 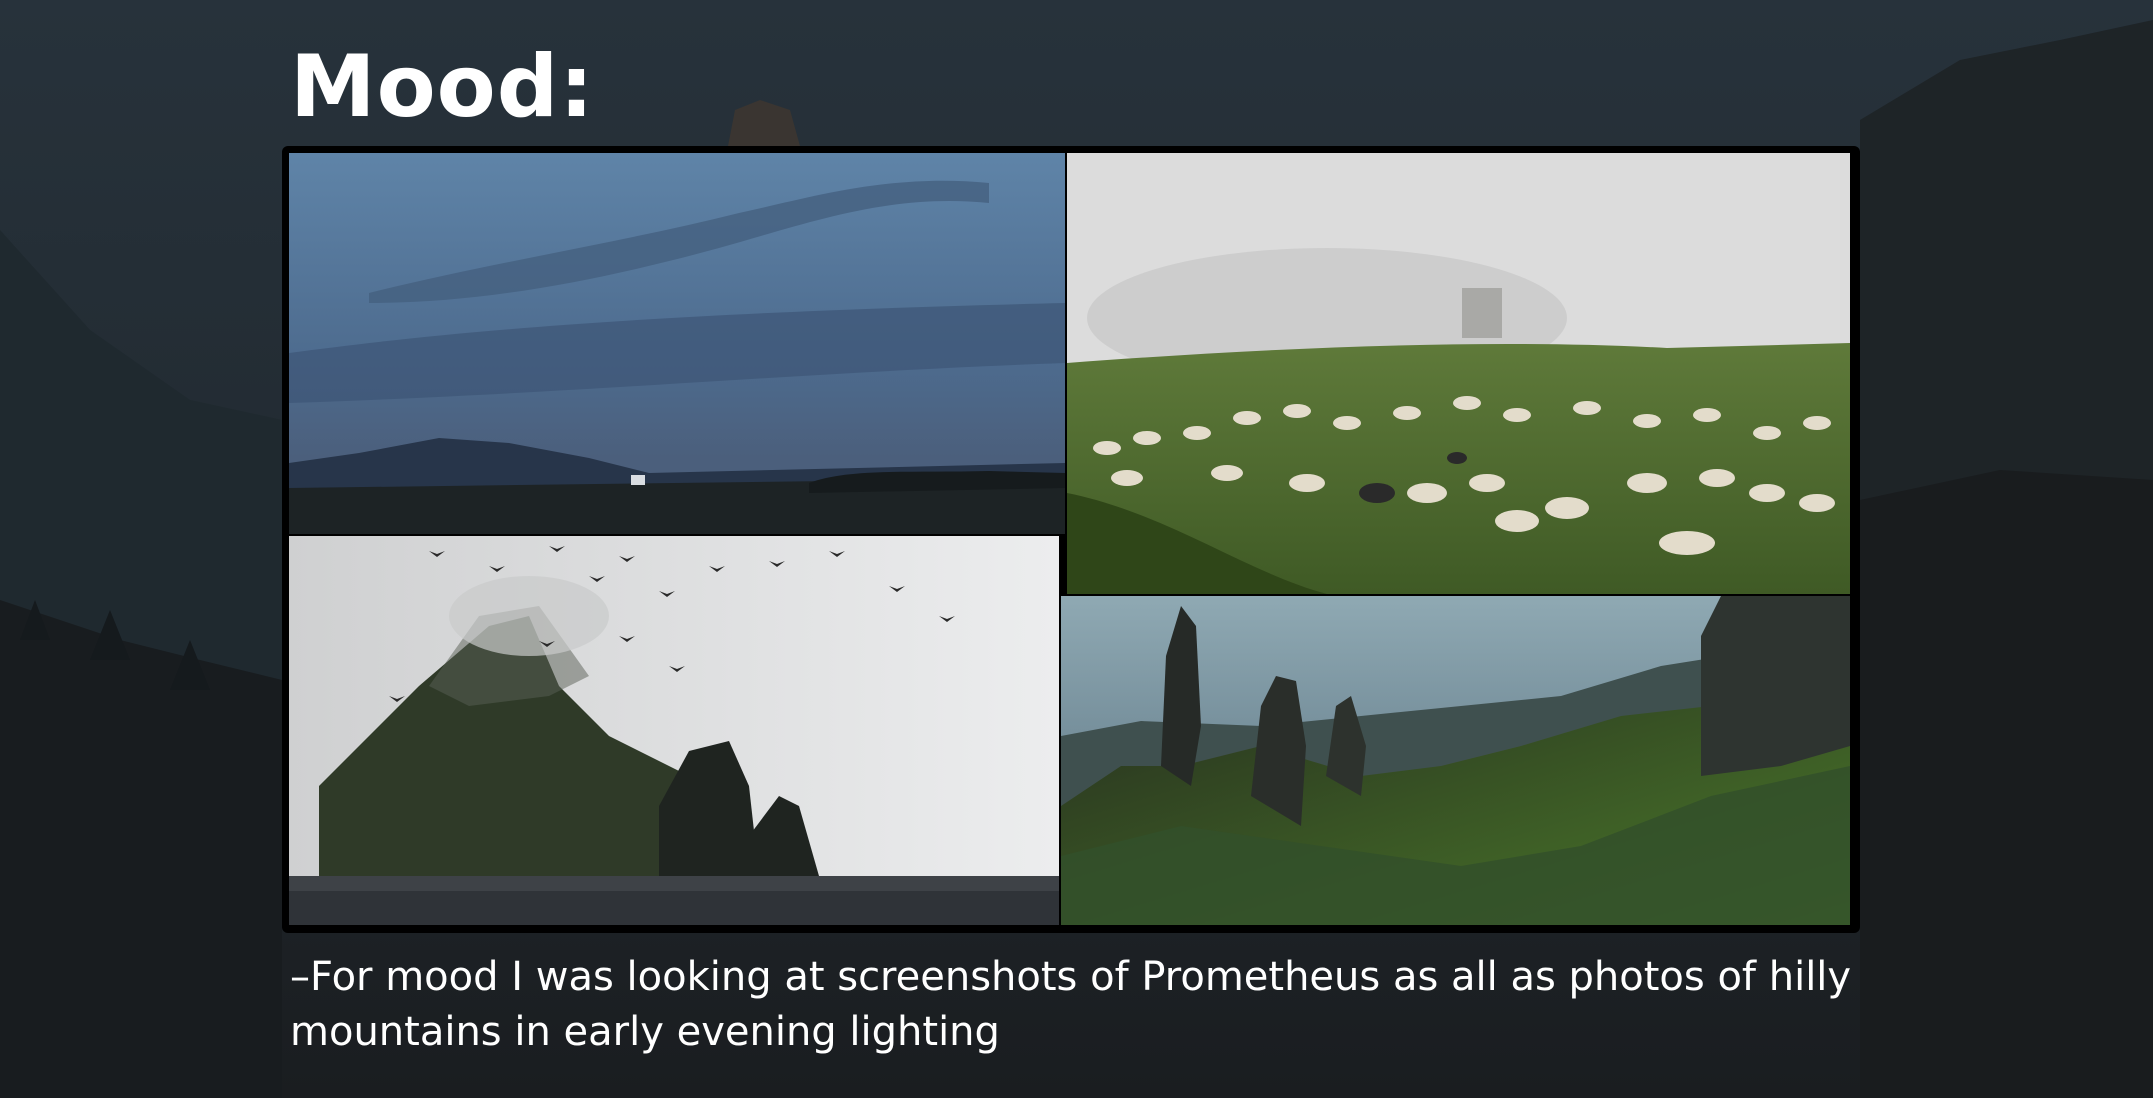 I want to click on slide-title: Mood:, so click(x=442, y=87).